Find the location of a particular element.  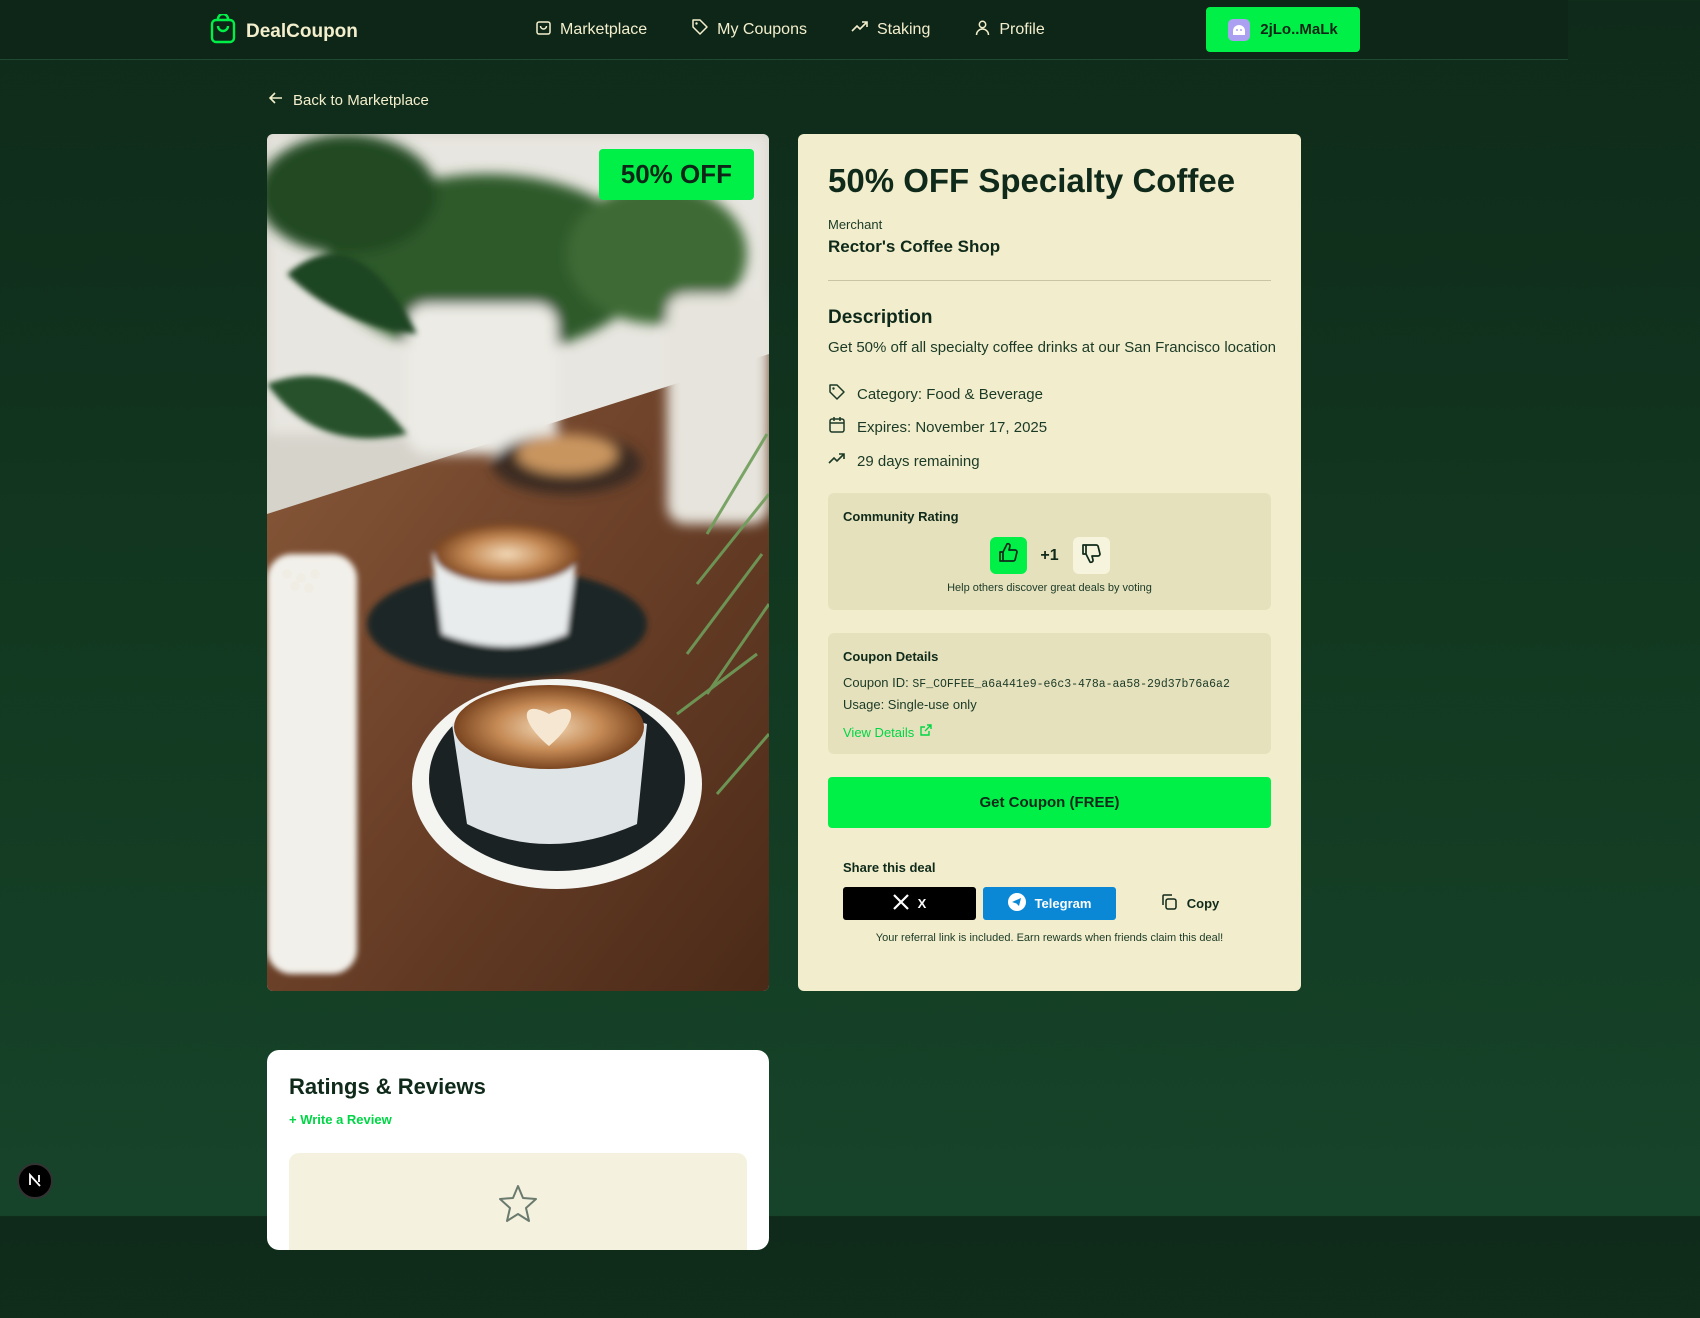

calendar-icon is located at coordinates (837, 427).